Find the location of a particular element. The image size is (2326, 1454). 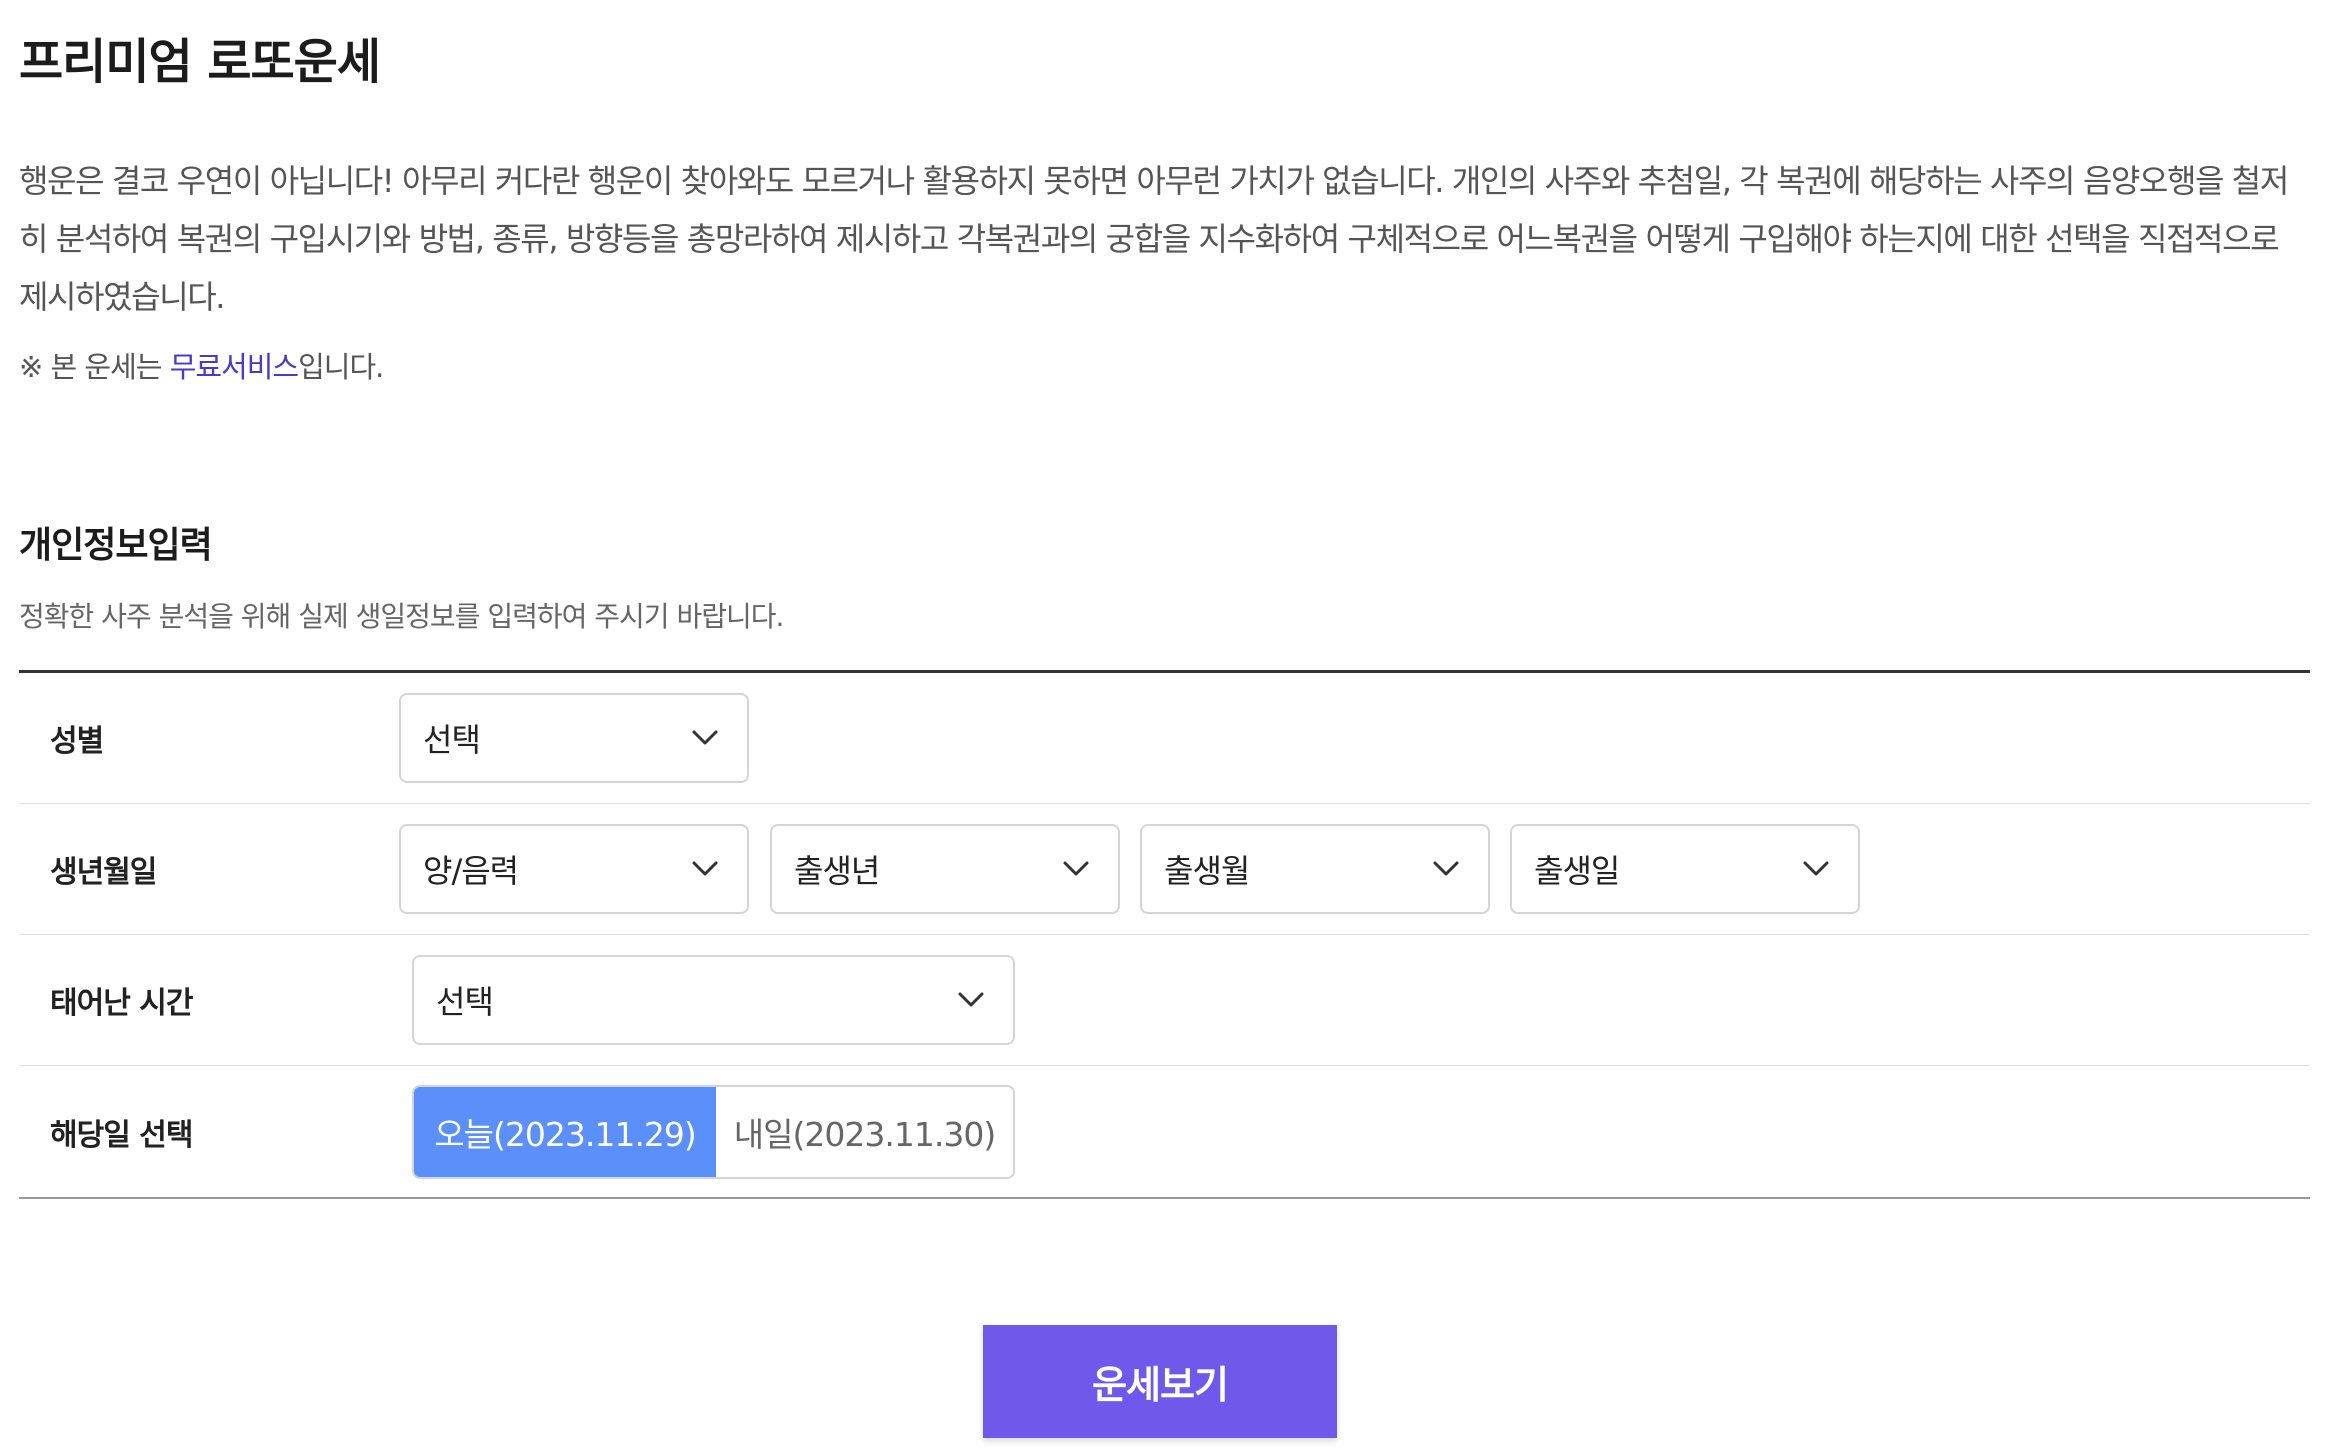

birth-time-label: 태어난 시간 is located at coordinates (121, 1003).